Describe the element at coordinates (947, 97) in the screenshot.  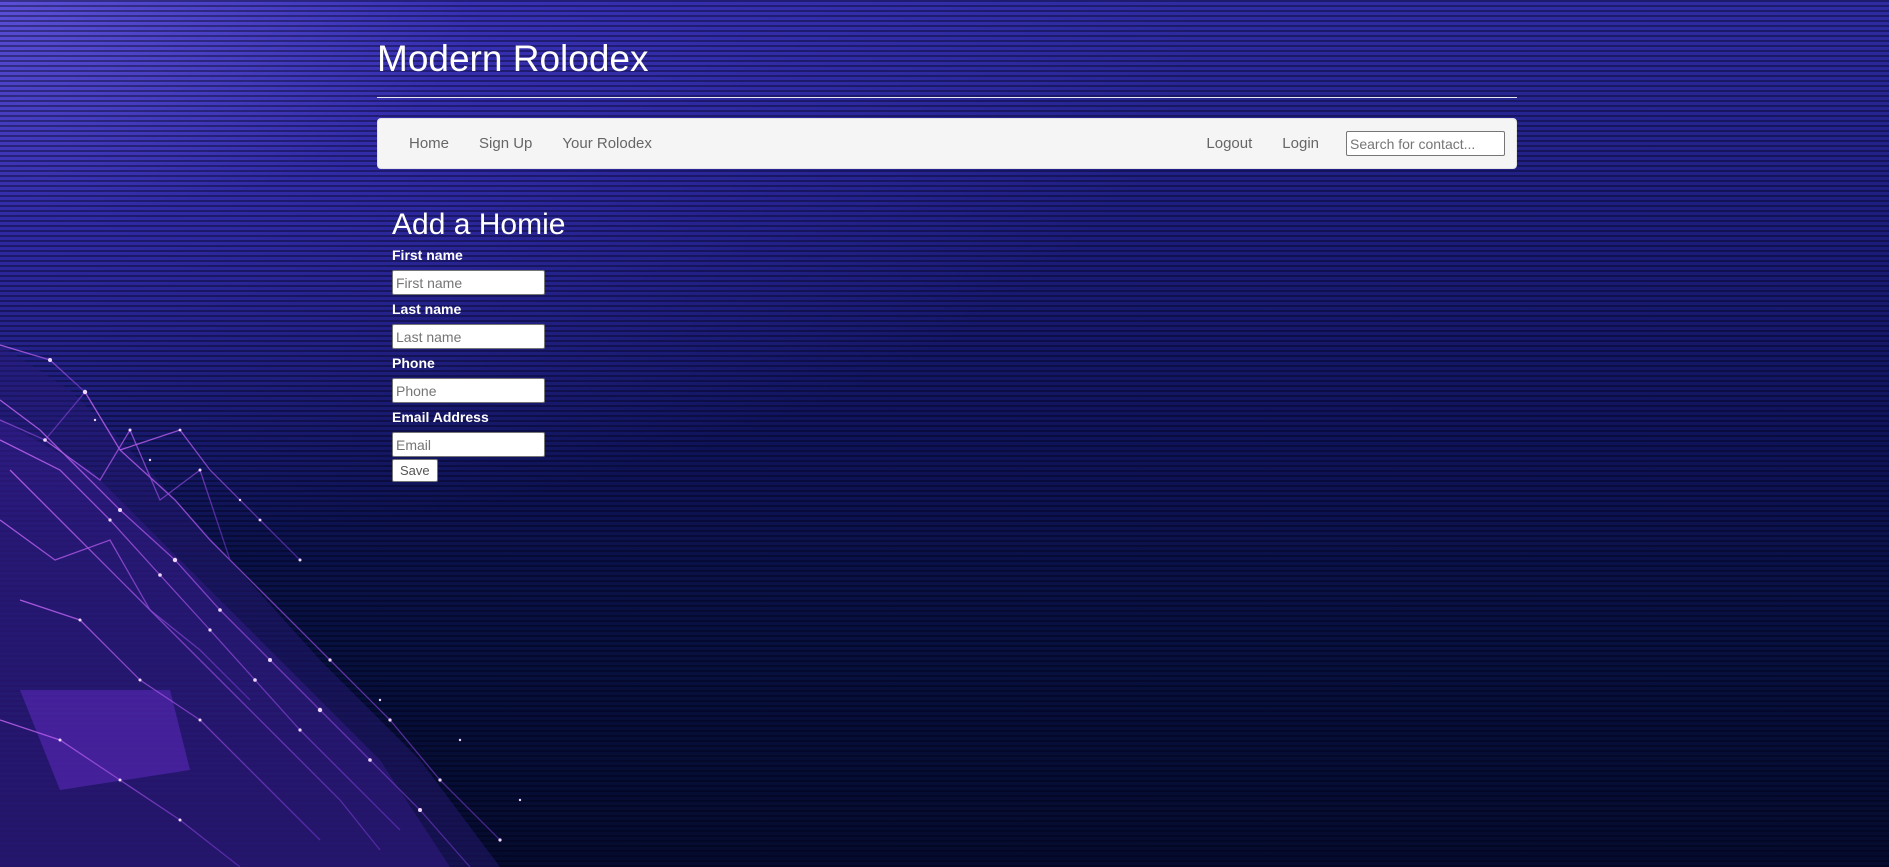
I see `title-divider` at that location.